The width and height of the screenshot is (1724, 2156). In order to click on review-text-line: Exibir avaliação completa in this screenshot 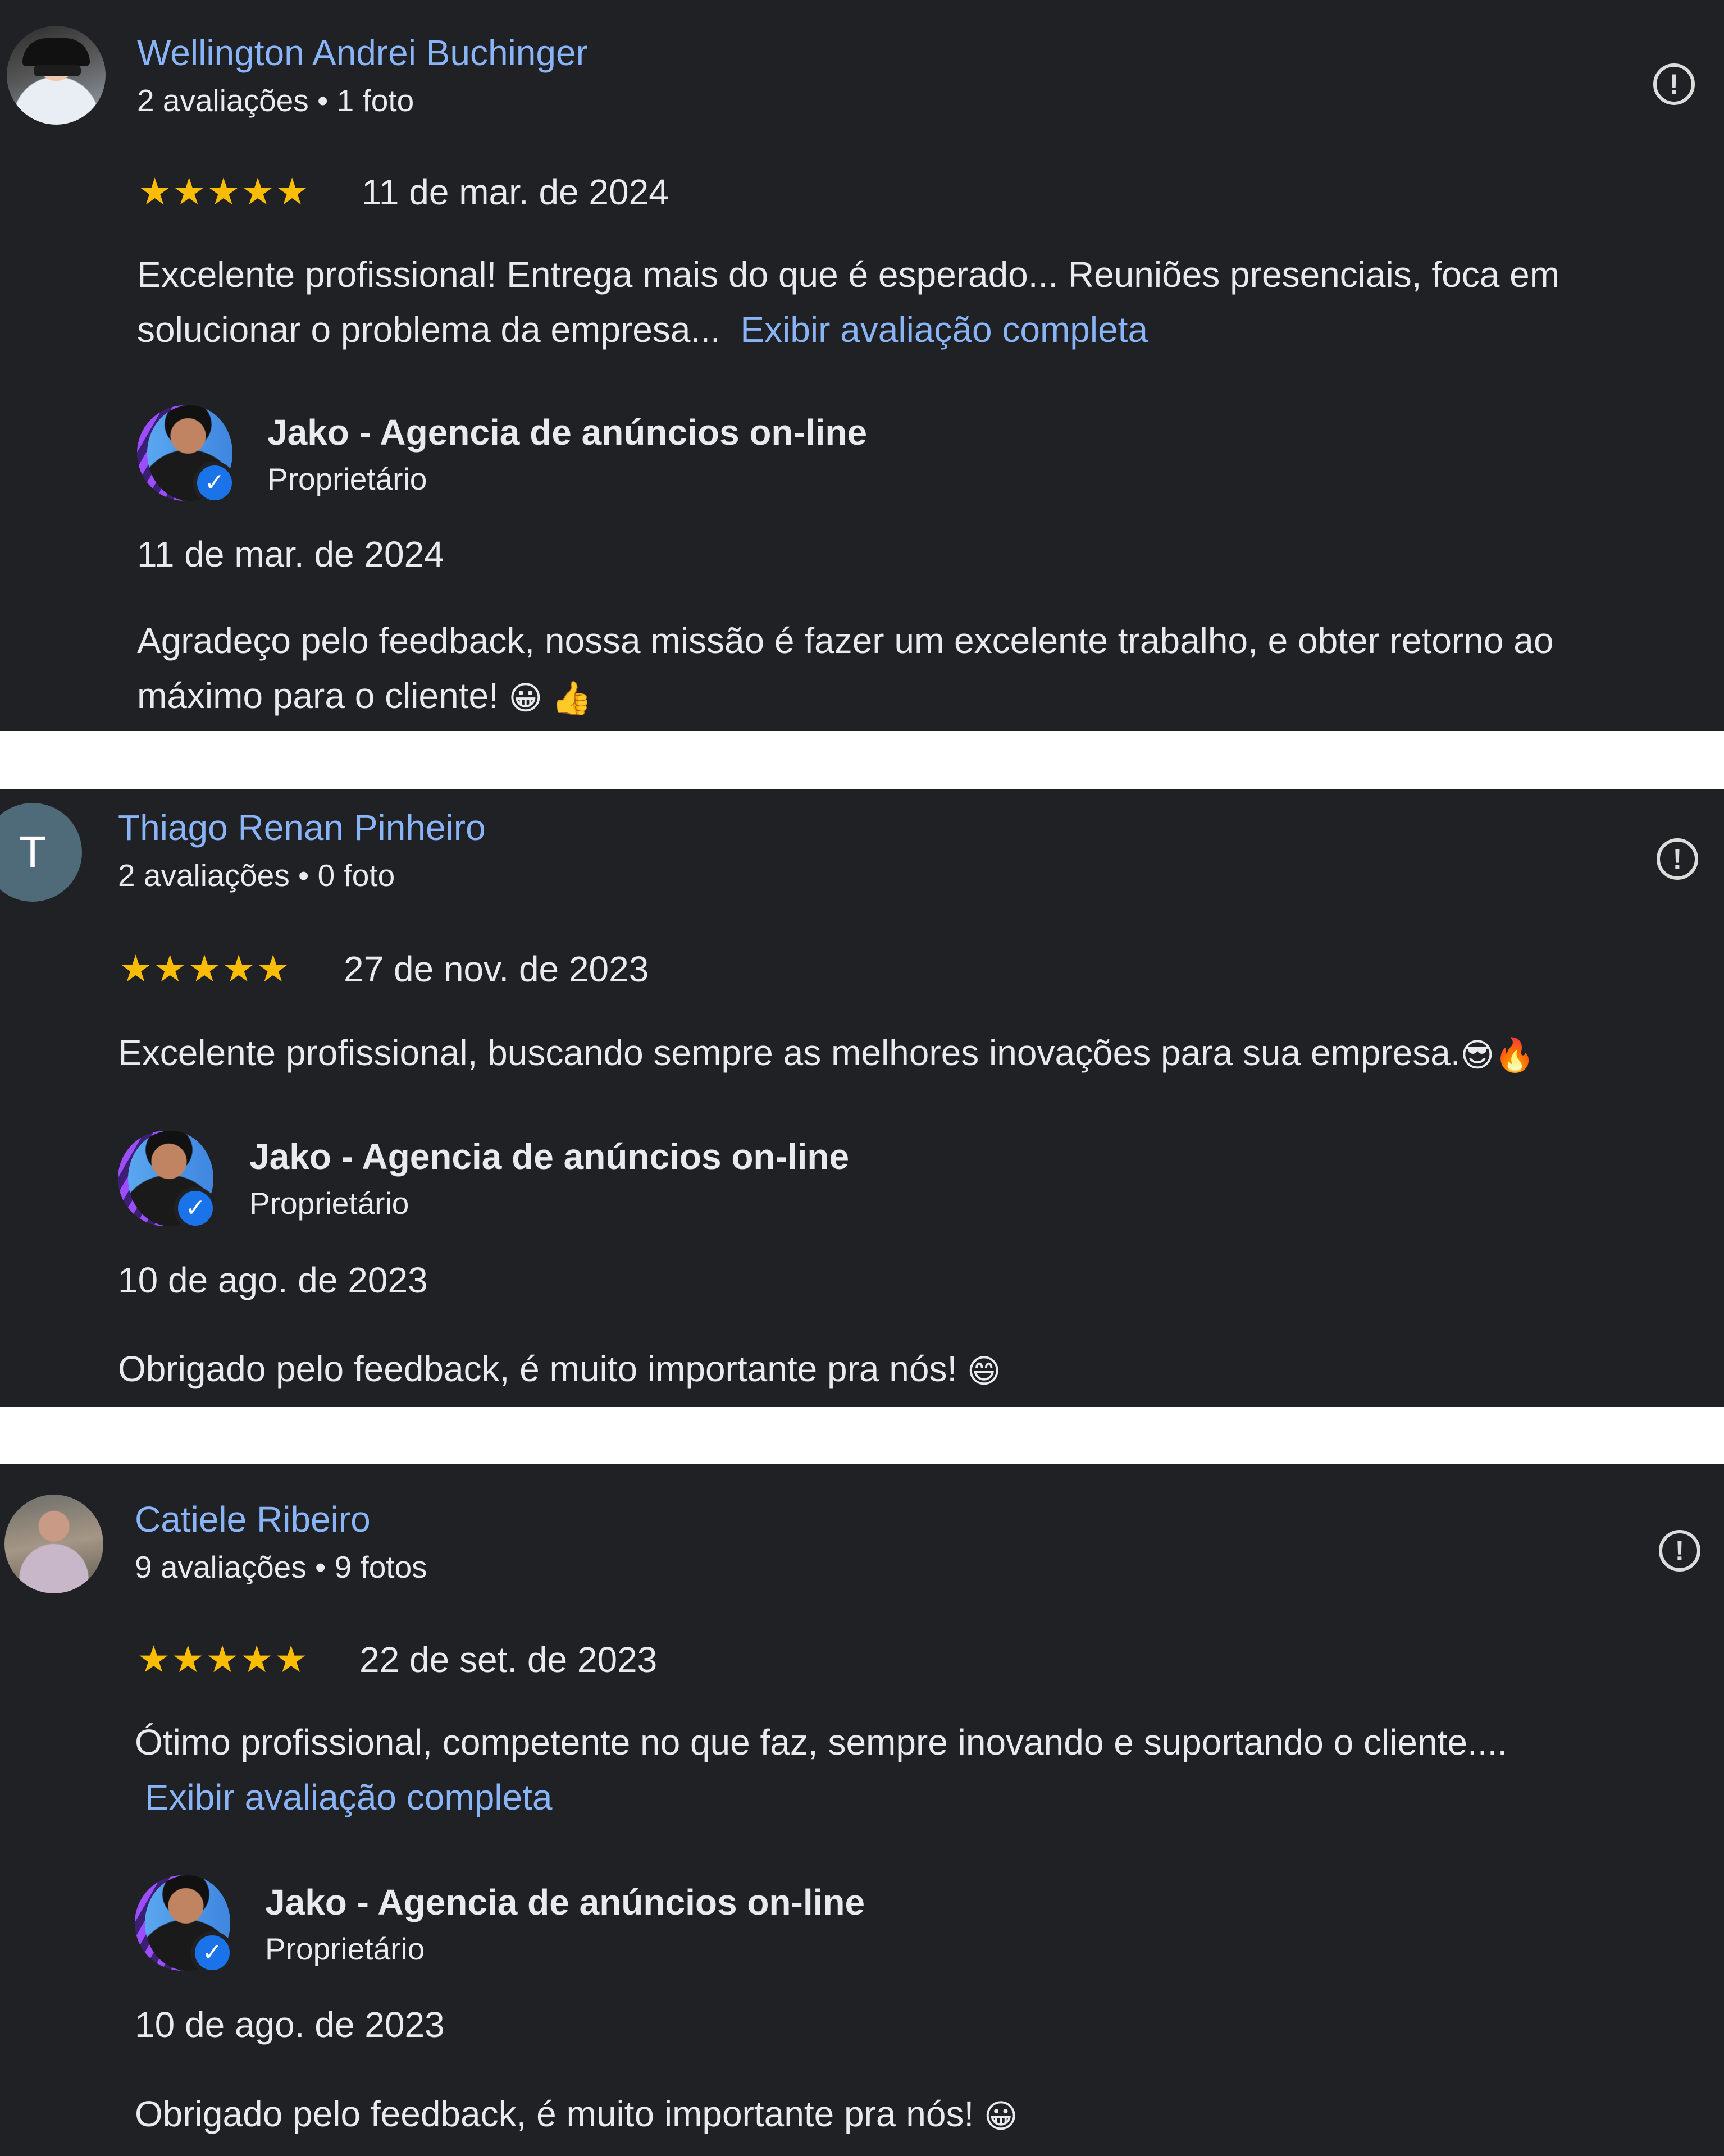, I will do `click(821, 1797)`.